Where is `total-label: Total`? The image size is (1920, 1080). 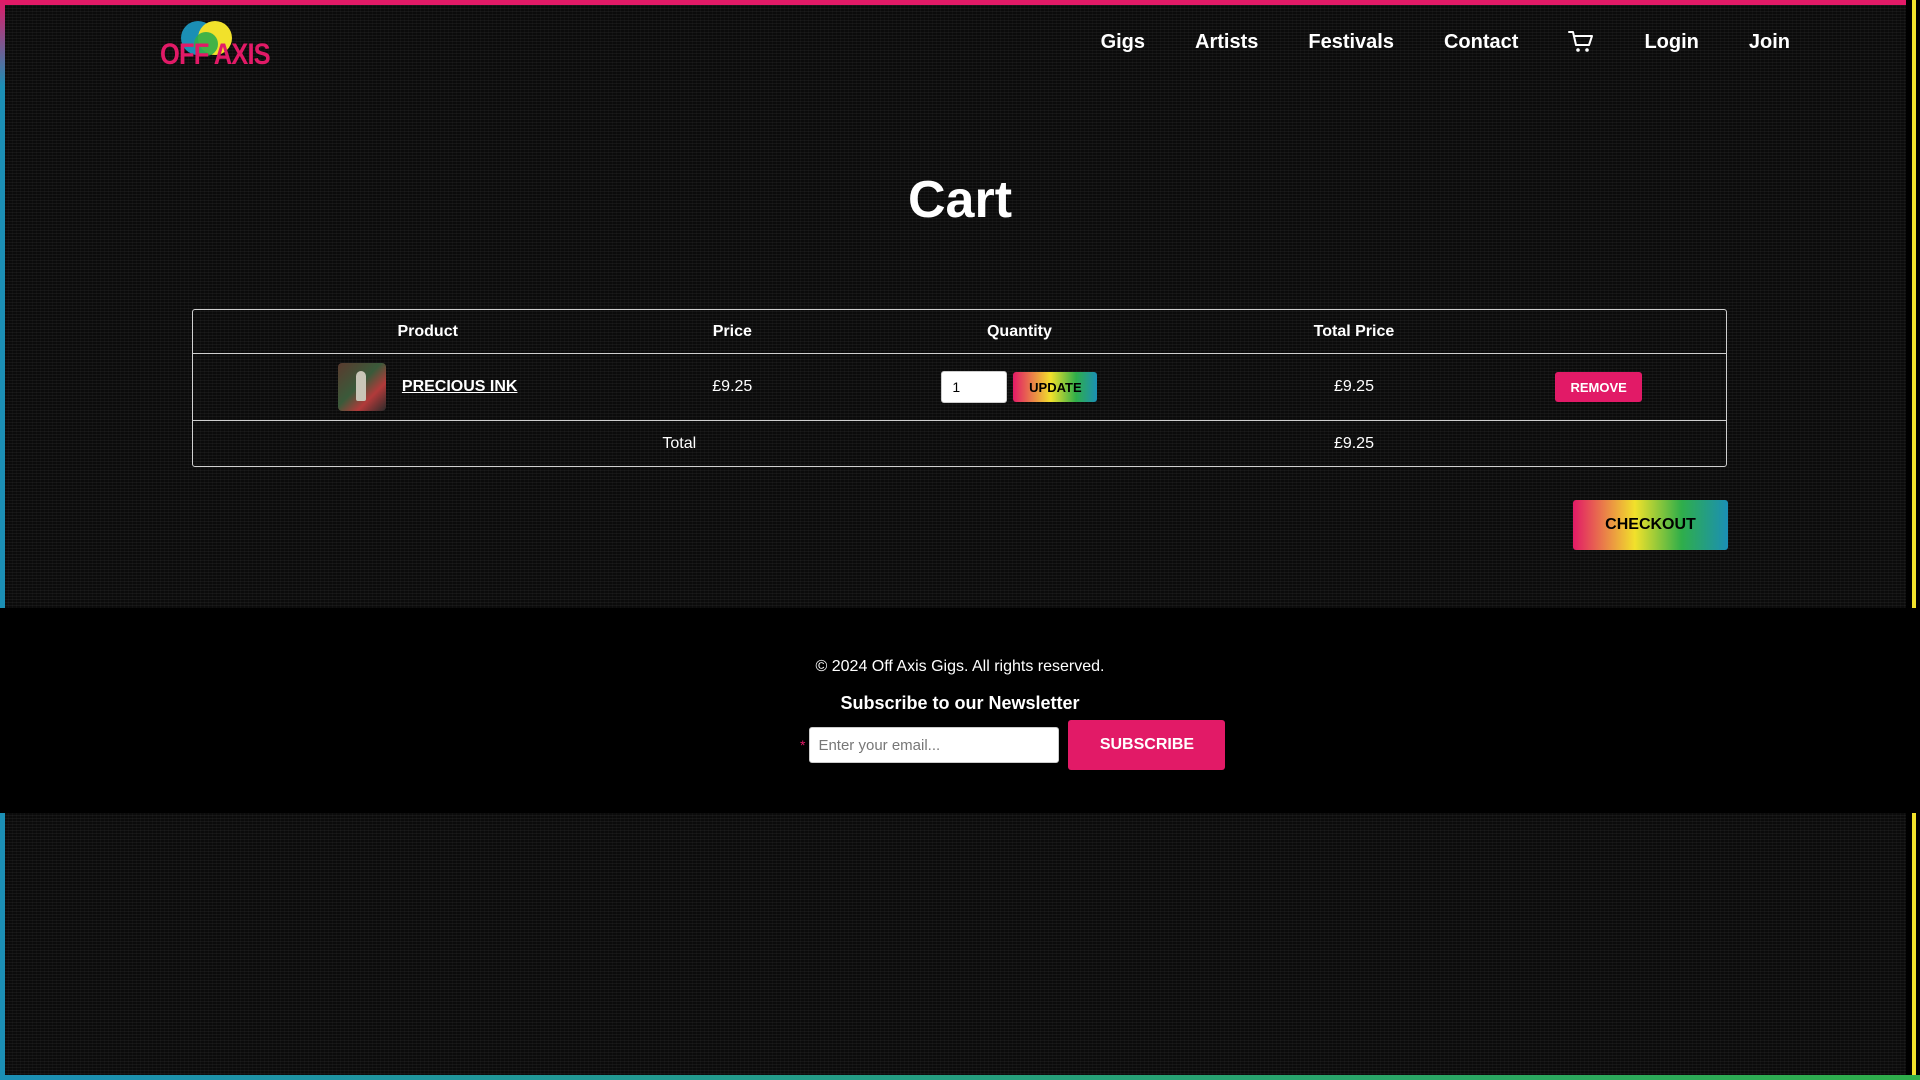
total-label: Total is located at coordinates (679, 443).